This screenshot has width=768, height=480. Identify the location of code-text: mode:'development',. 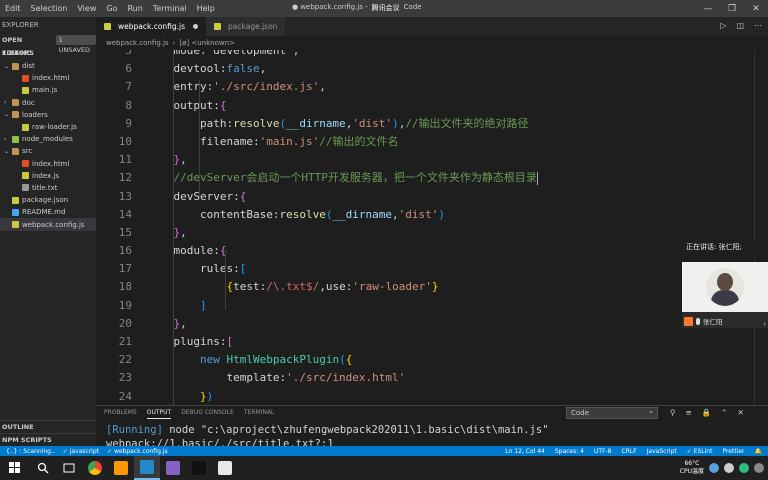
(223, 55).